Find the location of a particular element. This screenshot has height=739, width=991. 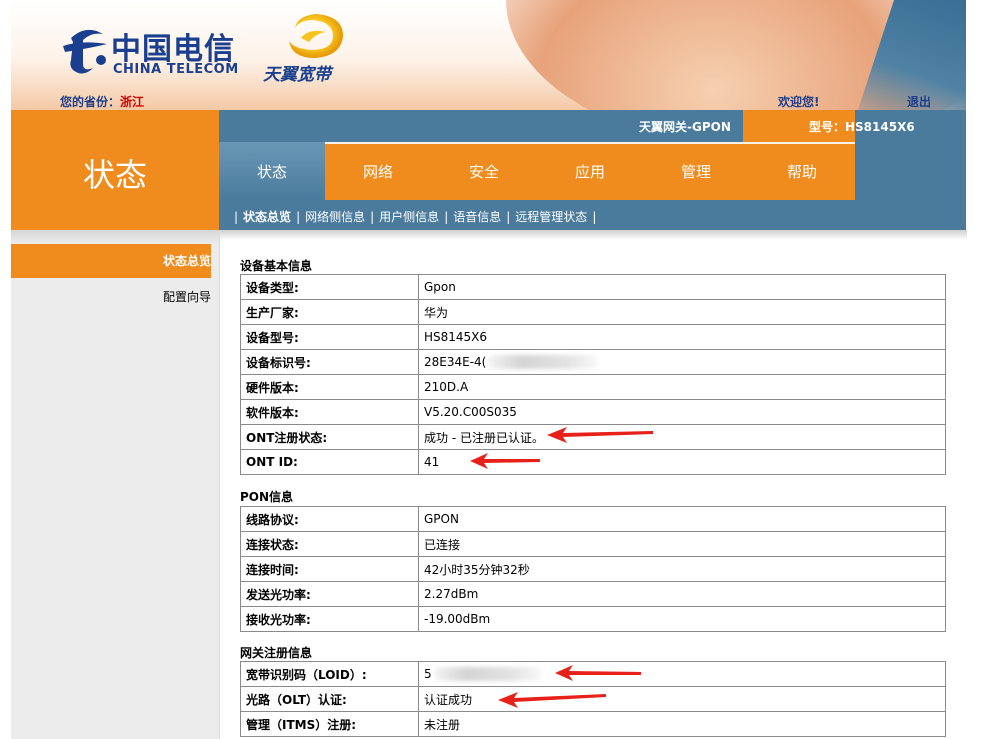

device-info-title: 设备基本信息 is located at coordinates (276, 266).